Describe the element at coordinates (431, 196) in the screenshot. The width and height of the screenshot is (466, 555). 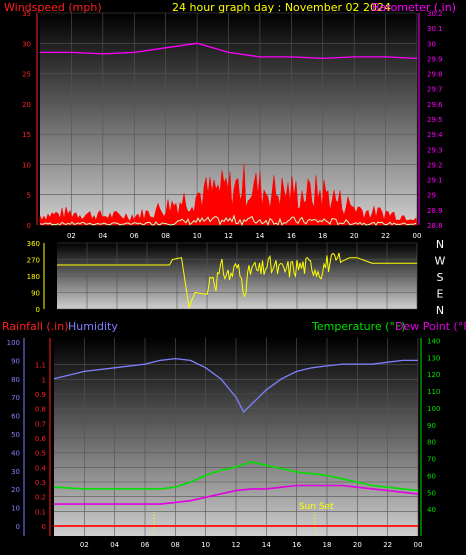
I see `baro-tick-label: 29` at that location.